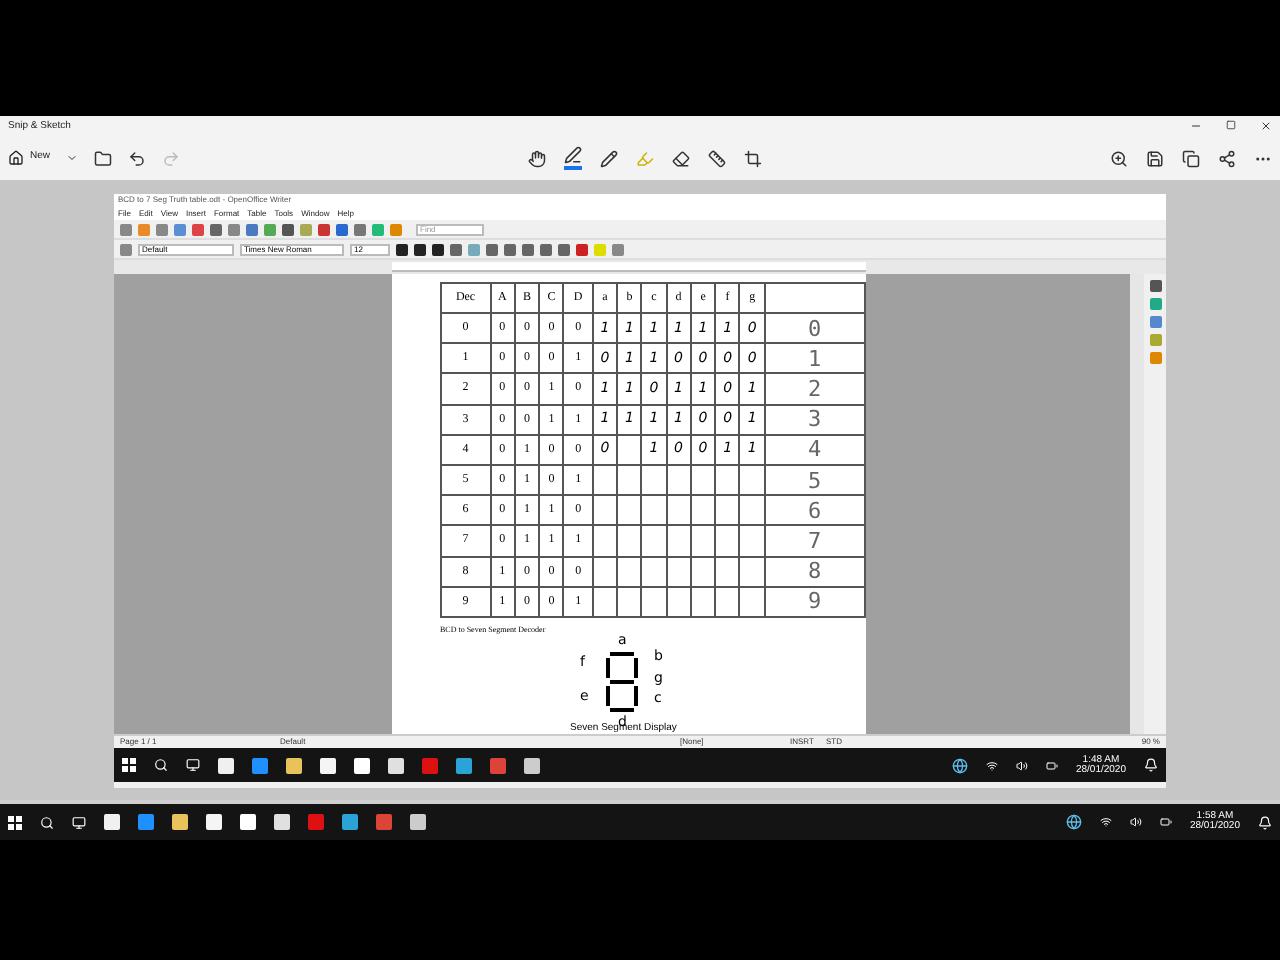 The image size is (1280, 960). What do you see at coordinates (717, 158) in the screenshot?
I see `ruler-icon` at bounding box center [717, 158].